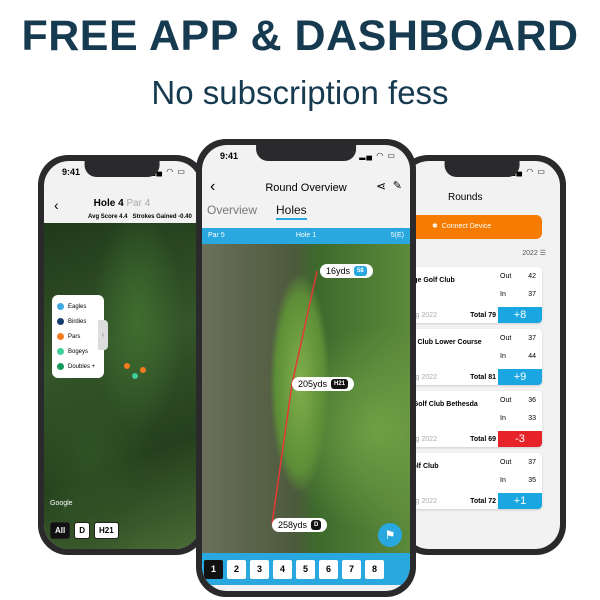  I want to click on hole-button-3: 3, so click(259, 569).